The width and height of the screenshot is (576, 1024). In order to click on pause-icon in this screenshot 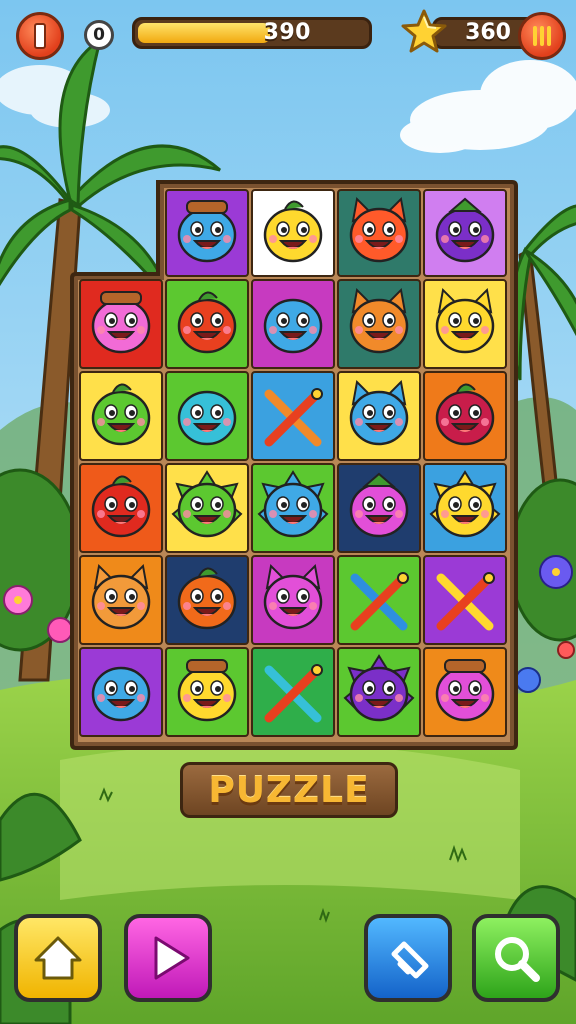, I will do `click(542, 36)`.